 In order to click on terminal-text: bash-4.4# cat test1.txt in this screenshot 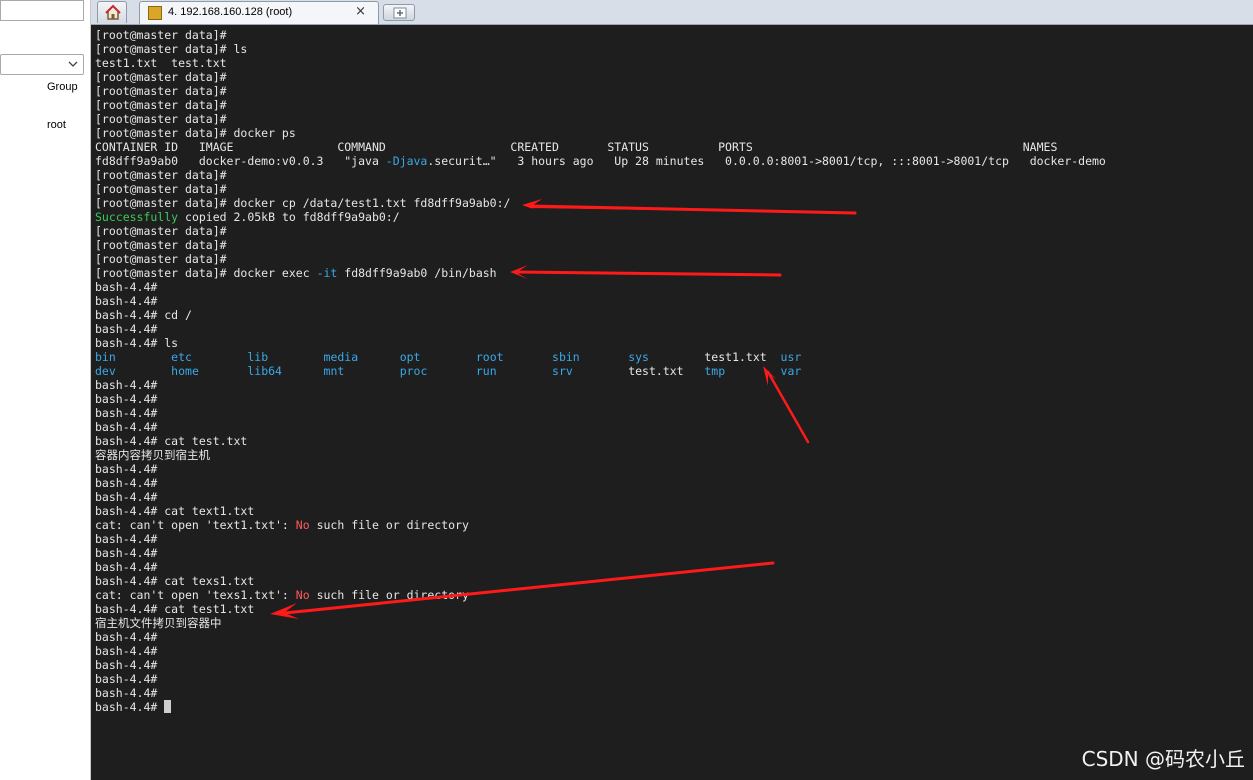, I will do `click(175, 609)`.